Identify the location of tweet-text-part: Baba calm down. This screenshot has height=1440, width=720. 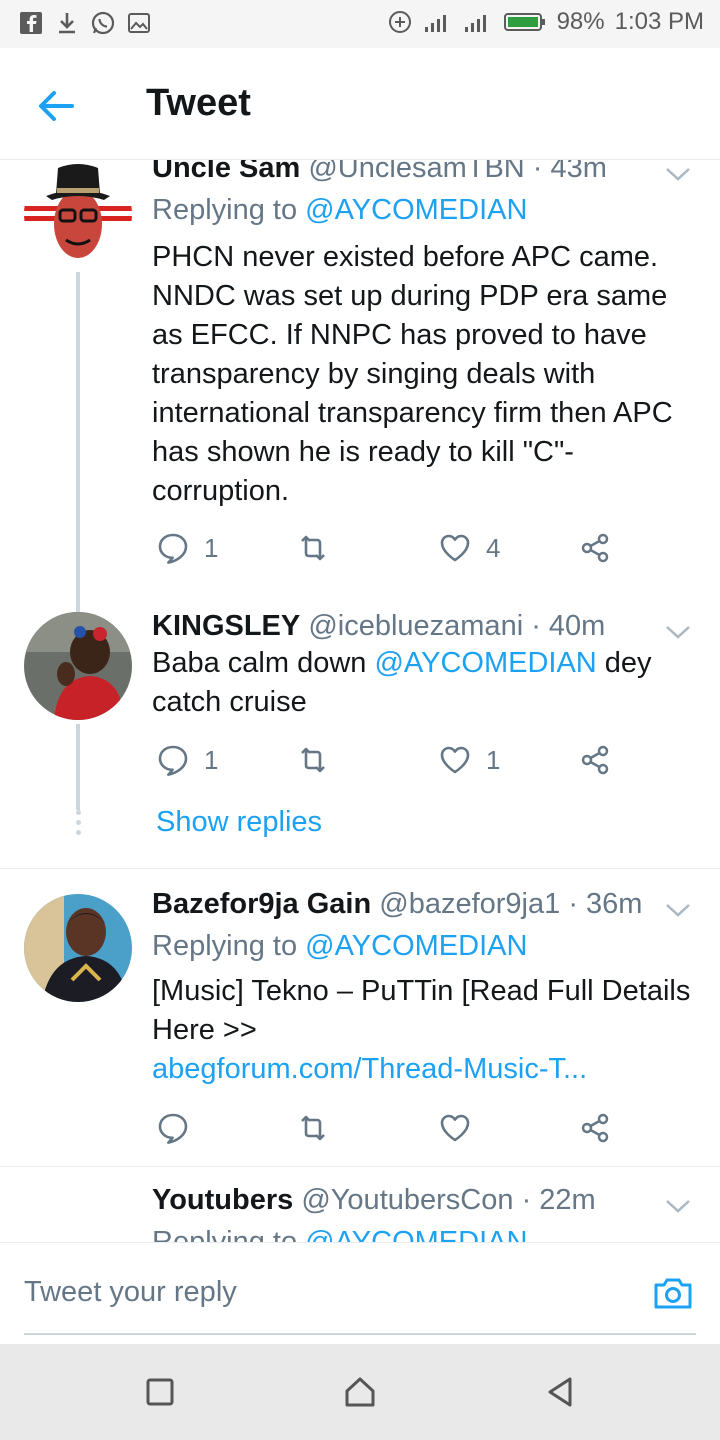
(259, 663).